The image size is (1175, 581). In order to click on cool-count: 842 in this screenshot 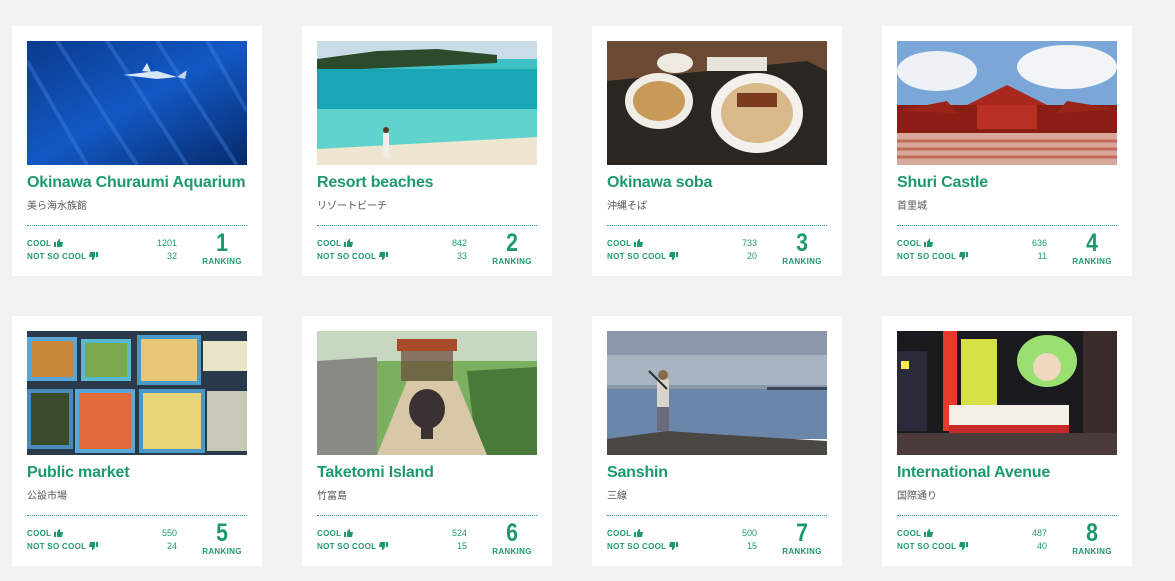, I will do `click(459, 243)`.